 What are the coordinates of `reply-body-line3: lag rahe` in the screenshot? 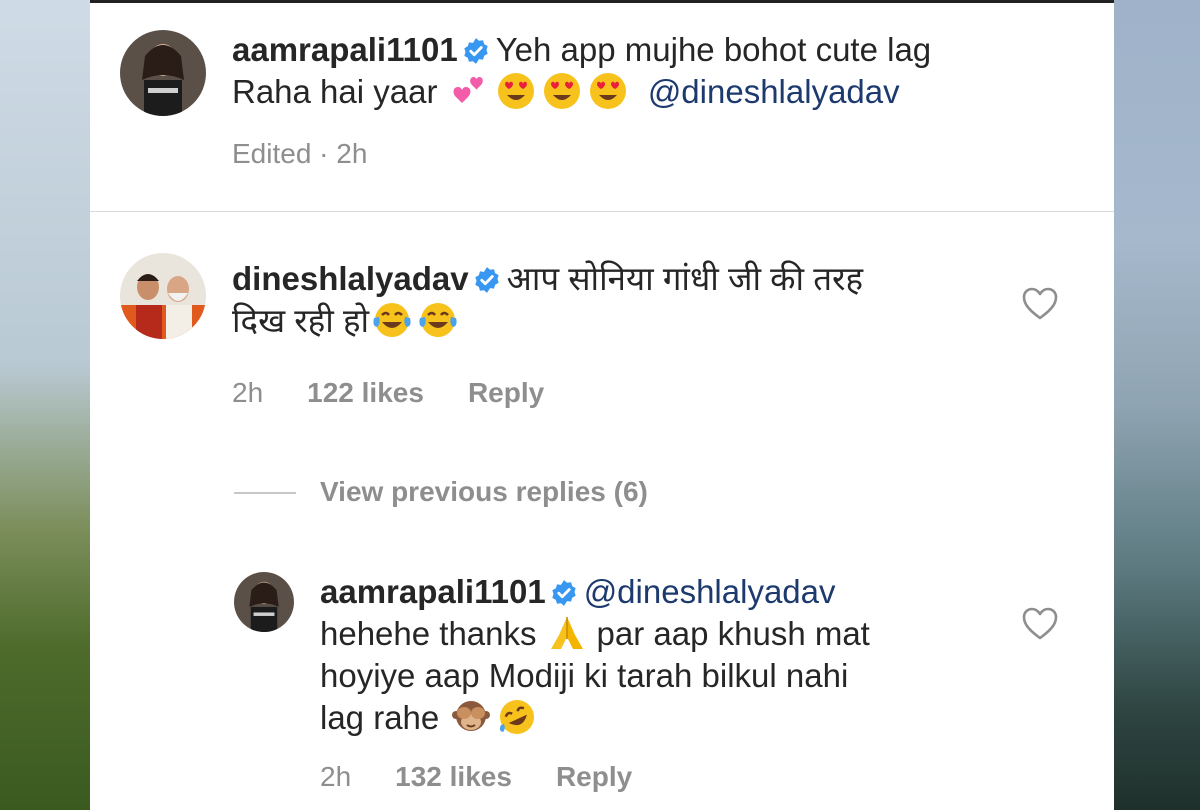 It's located at (380, 717).